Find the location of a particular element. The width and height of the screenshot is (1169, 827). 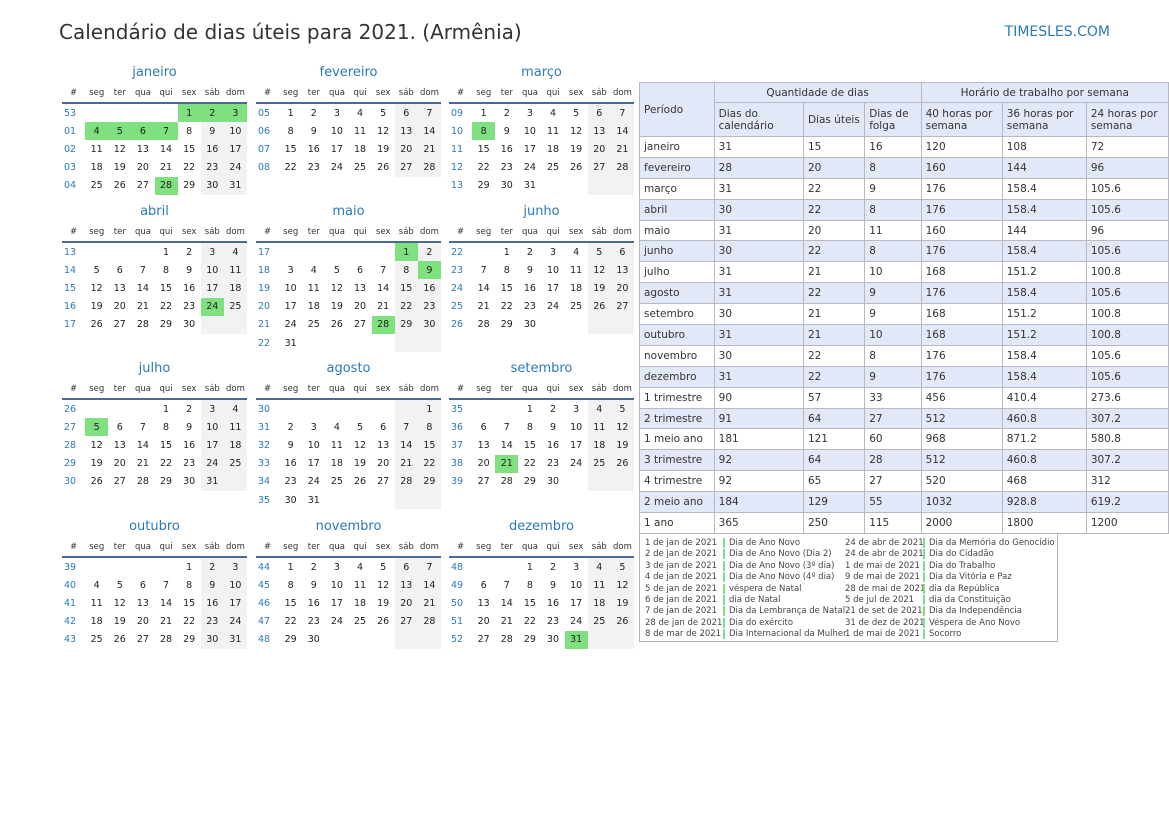

week-row: 07 15 16 17 18 19 20 21 is located at coordinates (348, 149).